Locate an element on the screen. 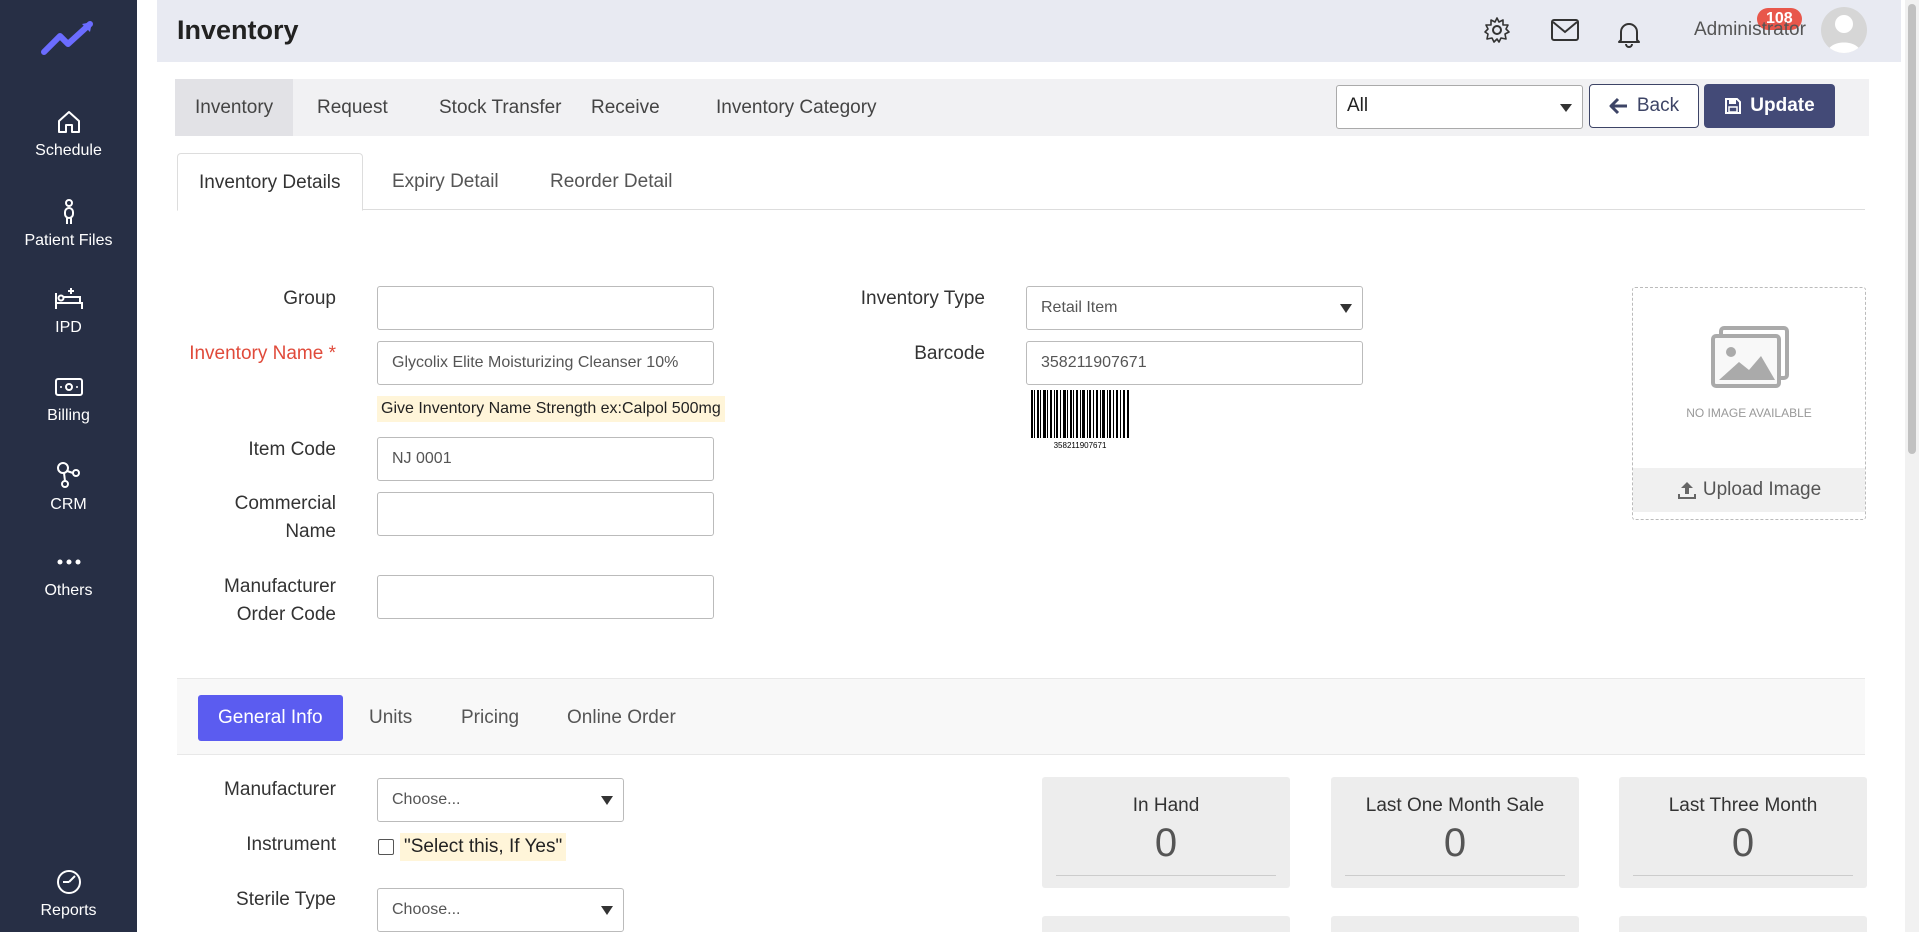  avatar is located at coordinates (1844, 30).